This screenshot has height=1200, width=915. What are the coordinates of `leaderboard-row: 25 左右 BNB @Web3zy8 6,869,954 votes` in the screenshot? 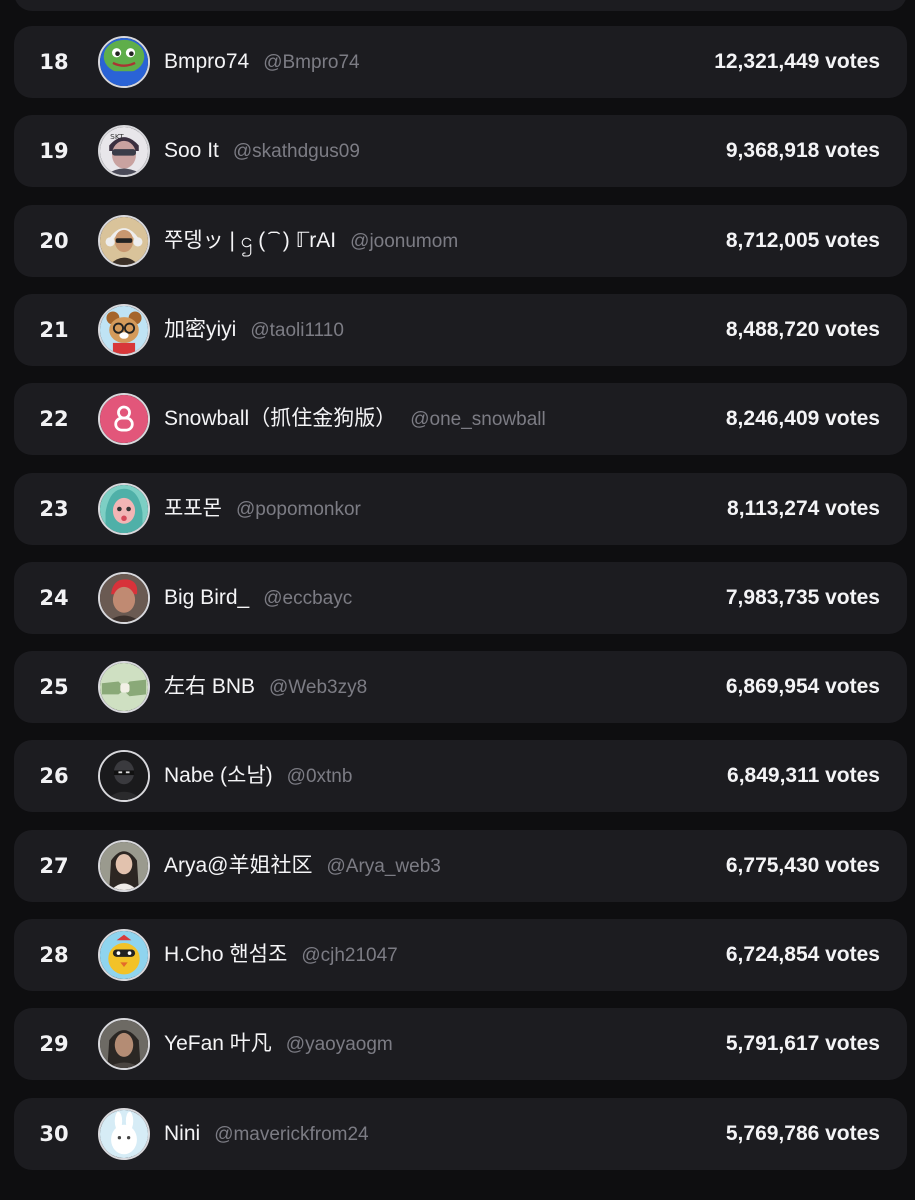 It's located at (460, 687).